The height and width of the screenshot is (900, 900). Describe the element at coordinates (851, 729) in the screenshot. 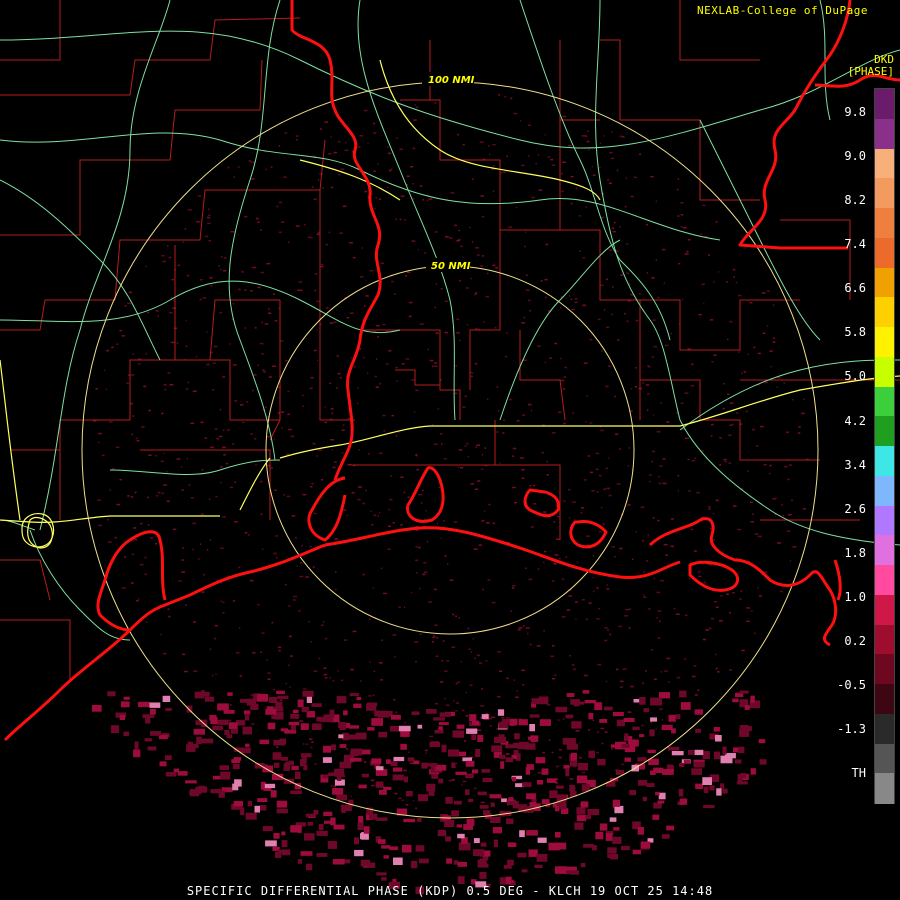

I see `colorbar-label: -1.3` at that location.